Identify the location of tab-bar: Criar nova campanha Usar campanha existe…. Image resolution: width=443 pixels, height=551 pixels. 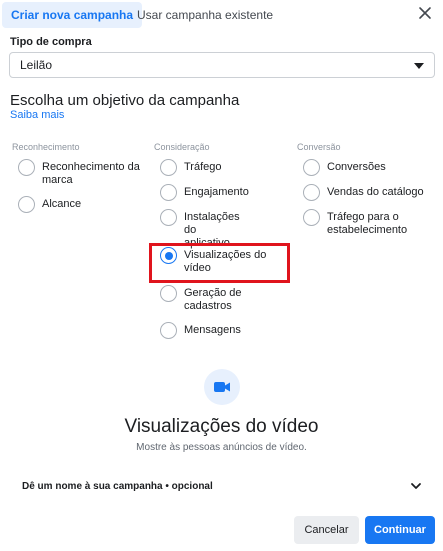
(221, 15).